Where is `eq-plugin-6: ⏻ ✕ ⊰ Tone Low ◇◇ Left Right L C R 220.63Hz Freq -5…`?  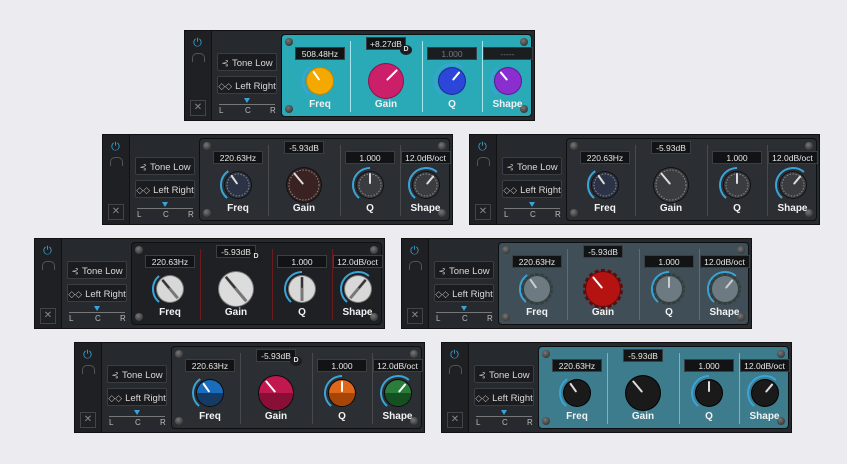
eq-plugin-6: ⏻ ✕ ⊰ Tone Low ◇◇ Left Right L C R 220.63Hz Freq -5… is located at coordinates (249, 387).